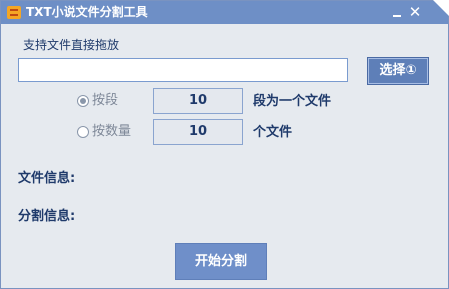 The image size is (449, 289). Describe the element at coordinates (14, 12) in the screenshot. I see `txt-app-icon` at that location.